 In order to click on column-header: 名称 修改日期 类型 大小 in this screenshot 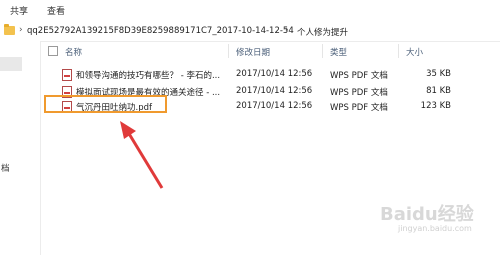, I will do `click(270, 51)`.